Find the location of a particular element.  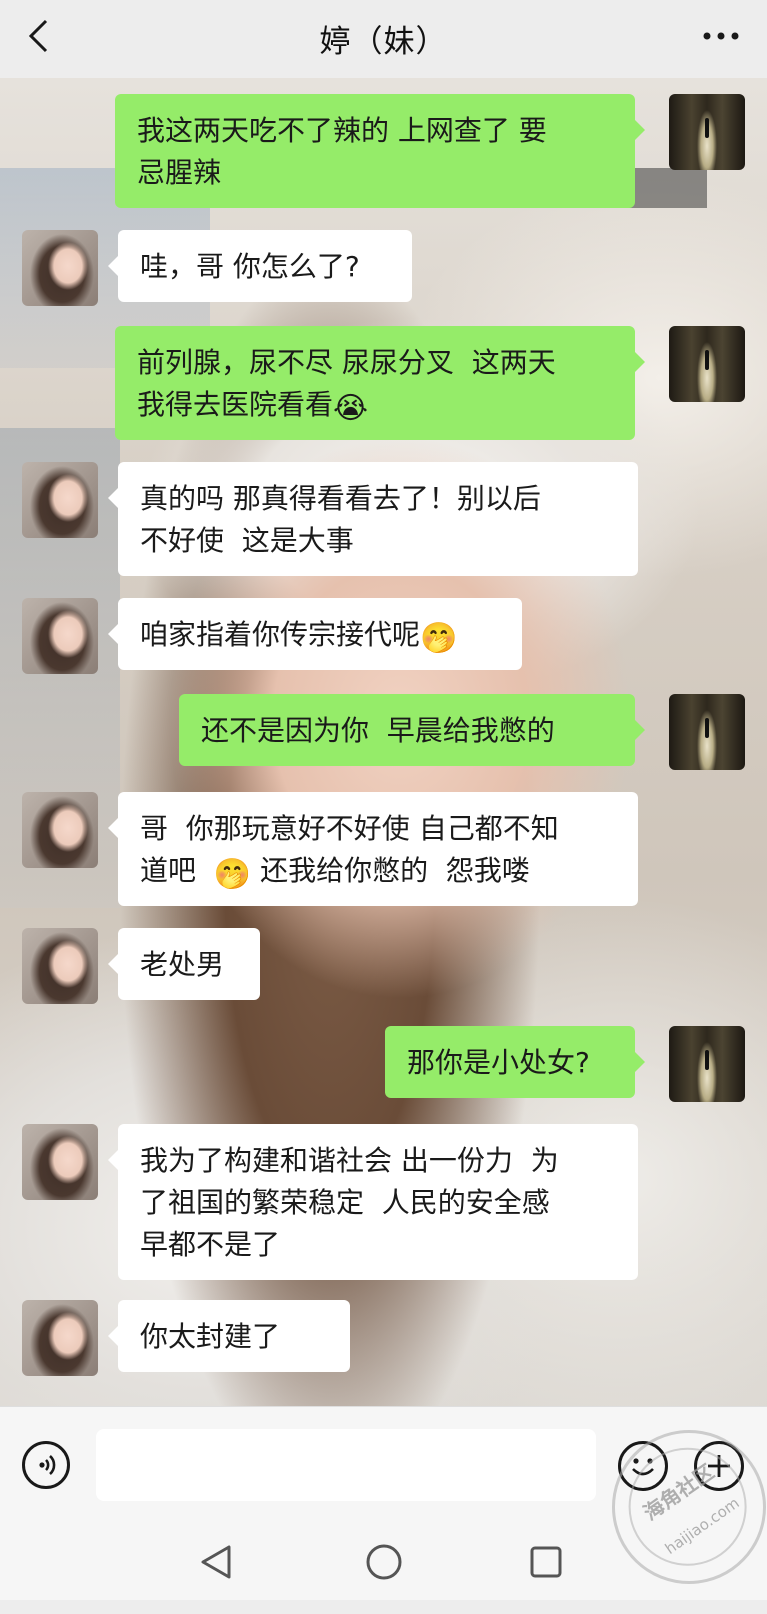

circle-home-icon is located at coordinates (384, 1562).